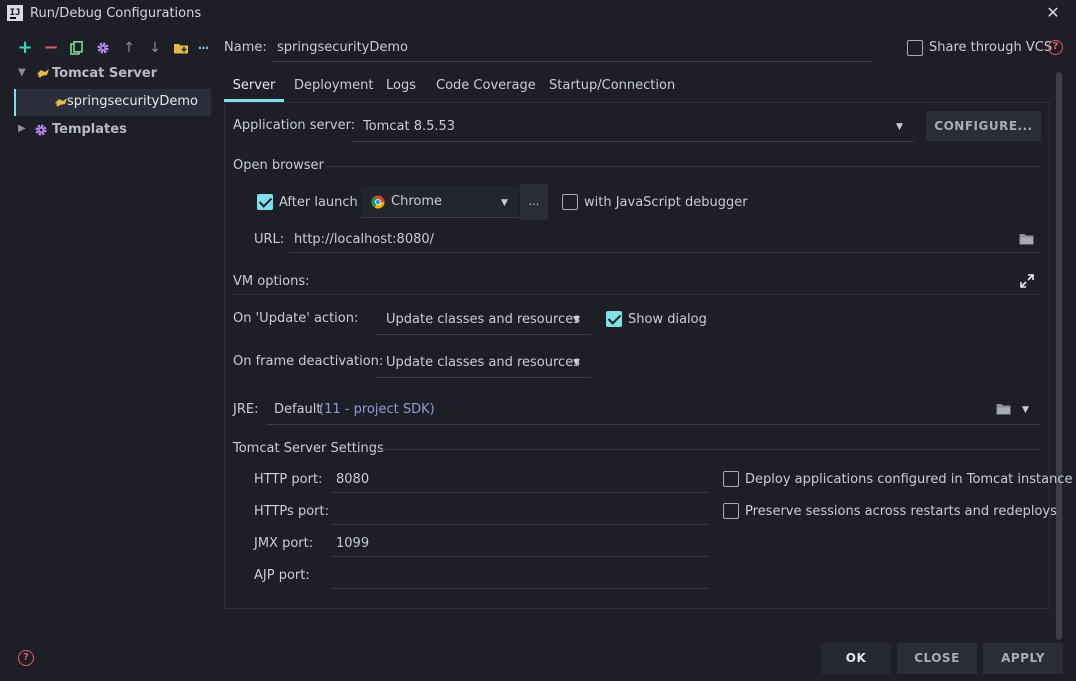 This screenshot has width=1076, height=681. What do you see at coordinates (1059, 356) in the screenshot?
I see `scrollbar` at bounding box center [1059, 356].